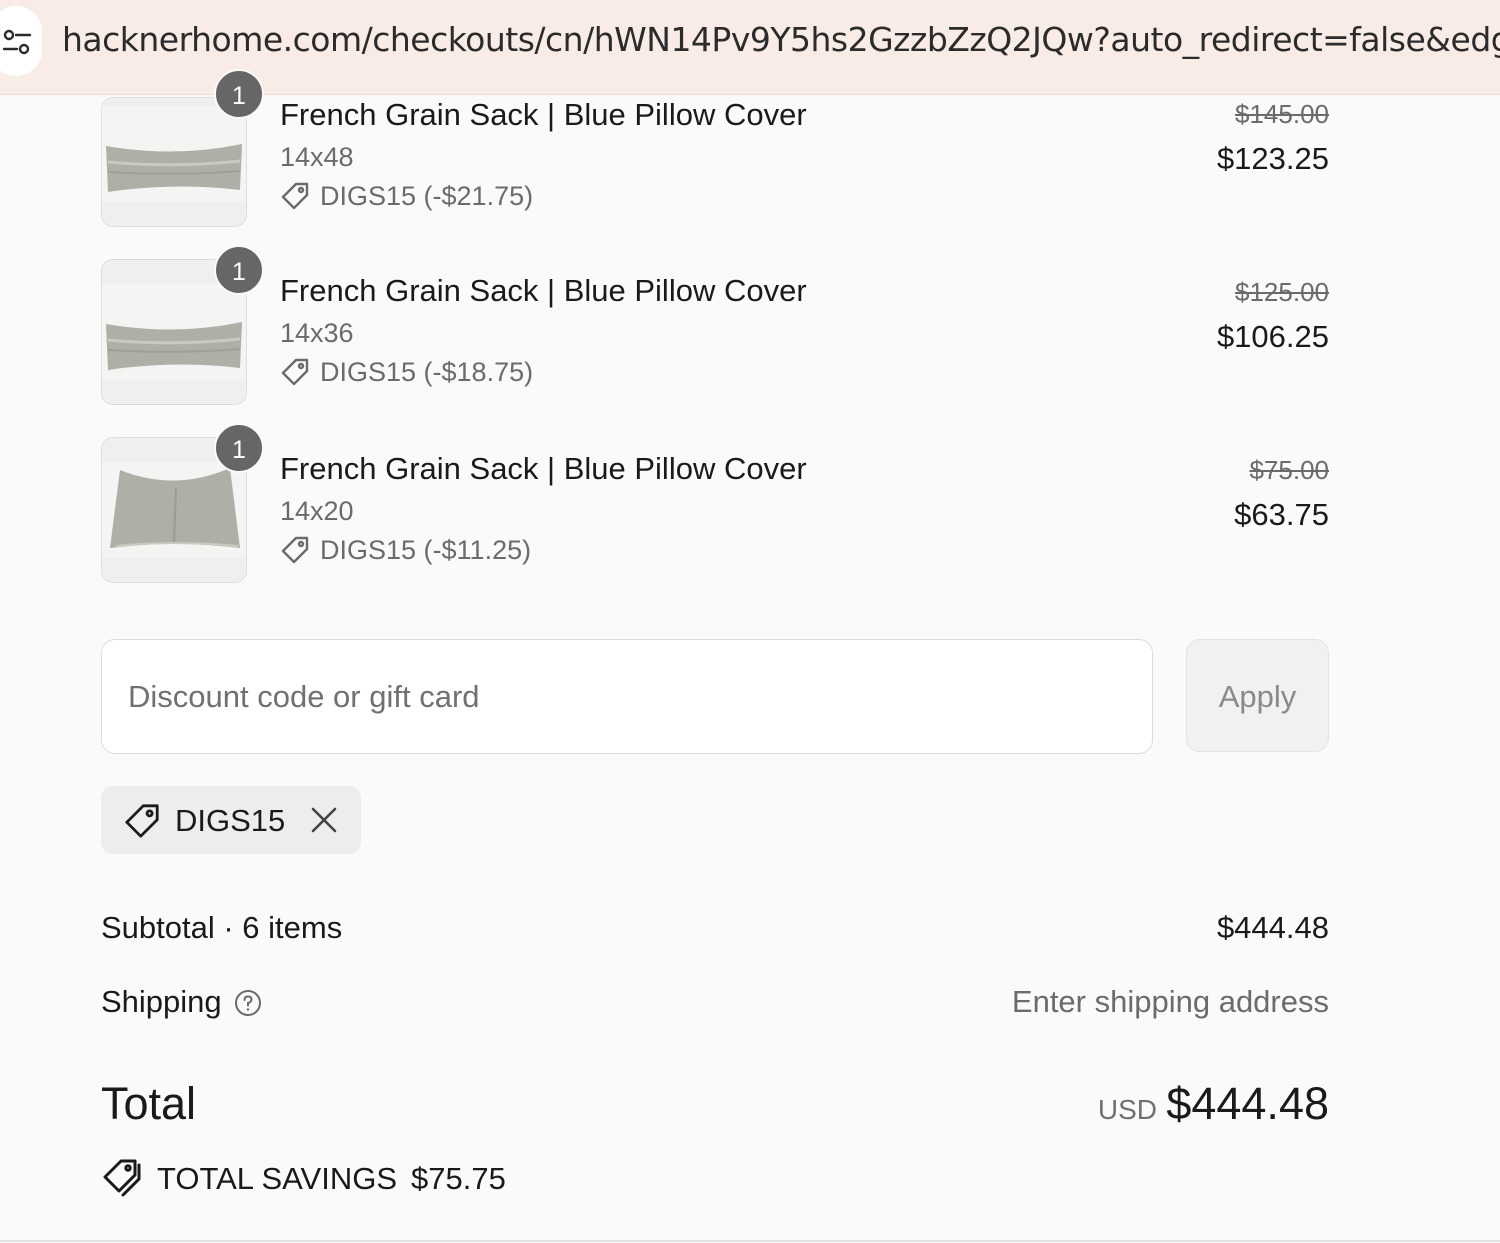 This screenshot has height=1243, width=1500. I want to click on item-price: $63.75, so click(1281, 514).